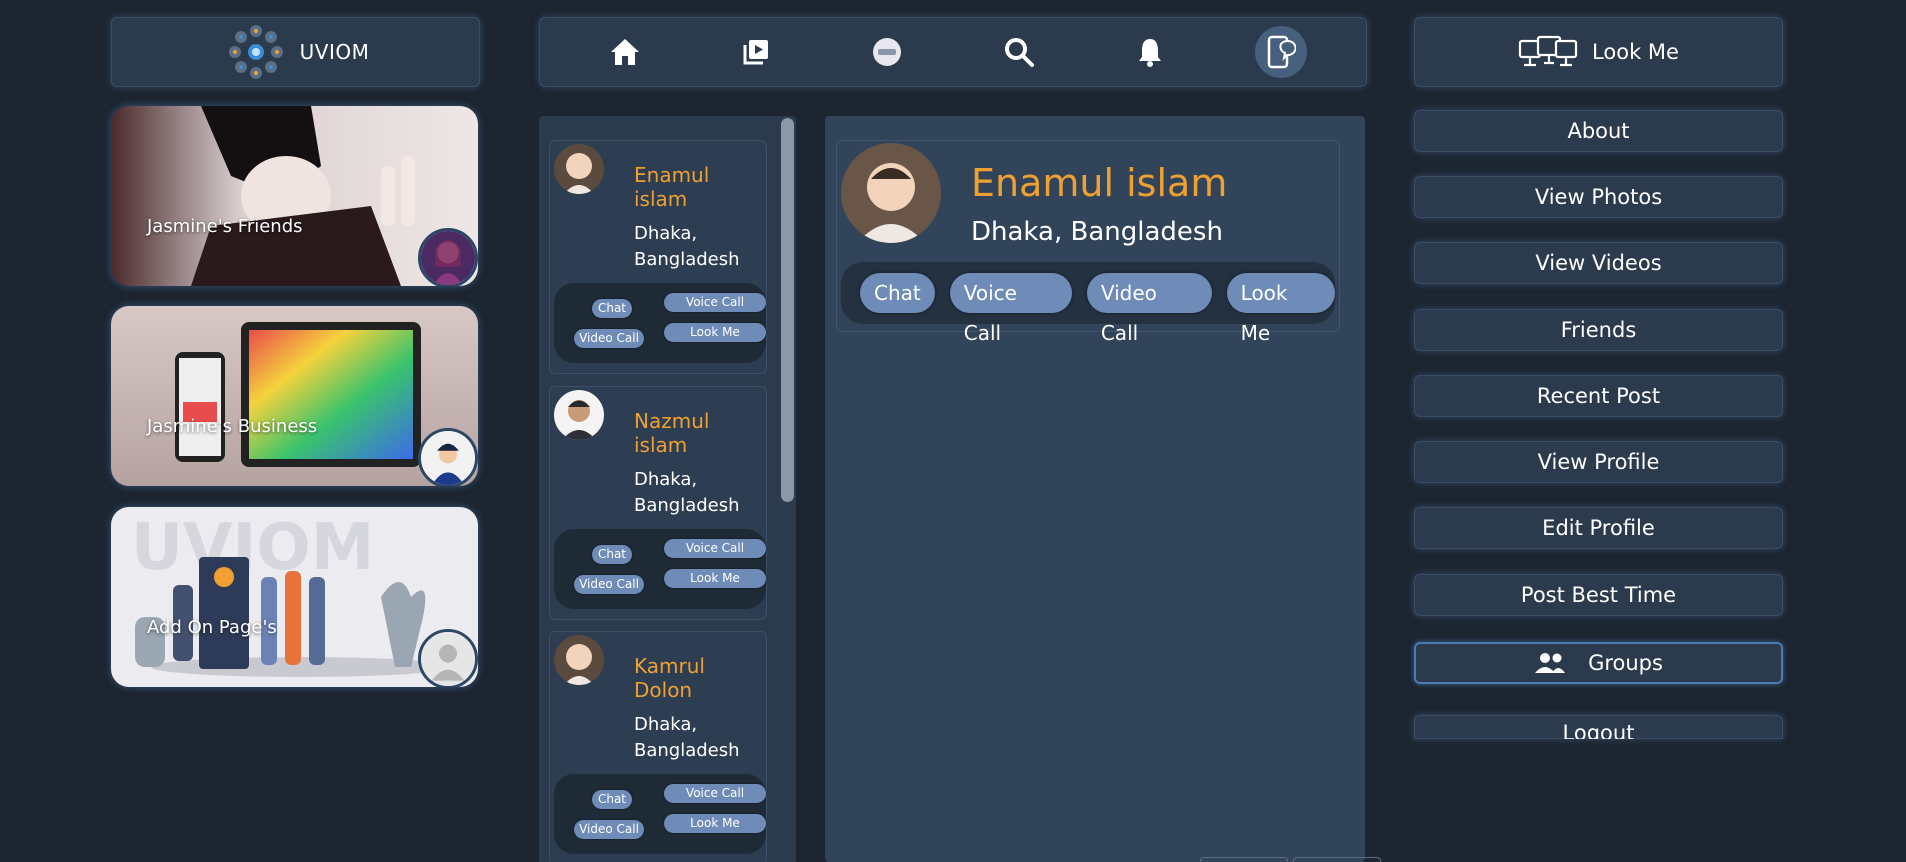 The image size is (1906, 862). I want to click on menu-edit-profile: Edit Profile, so click(1598, 528).